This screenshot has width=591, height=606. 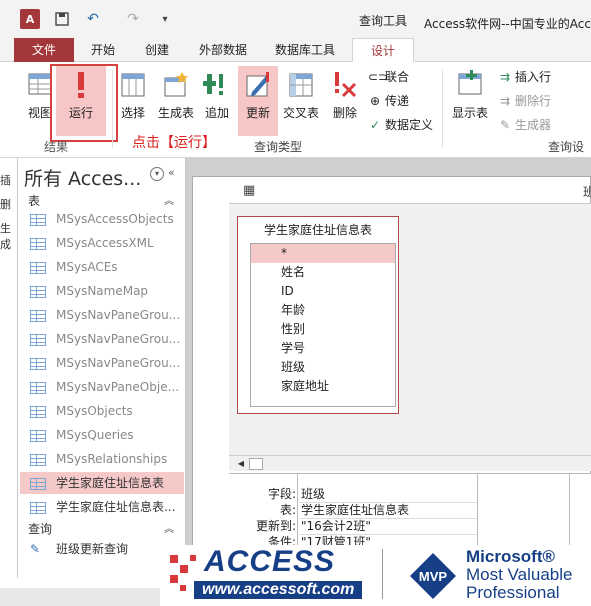 I want to click on crosstab-button: 交叉表, so click(x=301, y=101).